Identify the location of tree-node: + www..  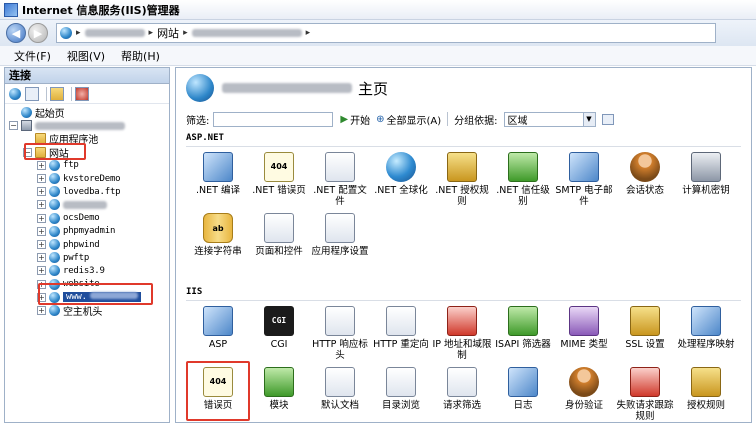
(89, 297).